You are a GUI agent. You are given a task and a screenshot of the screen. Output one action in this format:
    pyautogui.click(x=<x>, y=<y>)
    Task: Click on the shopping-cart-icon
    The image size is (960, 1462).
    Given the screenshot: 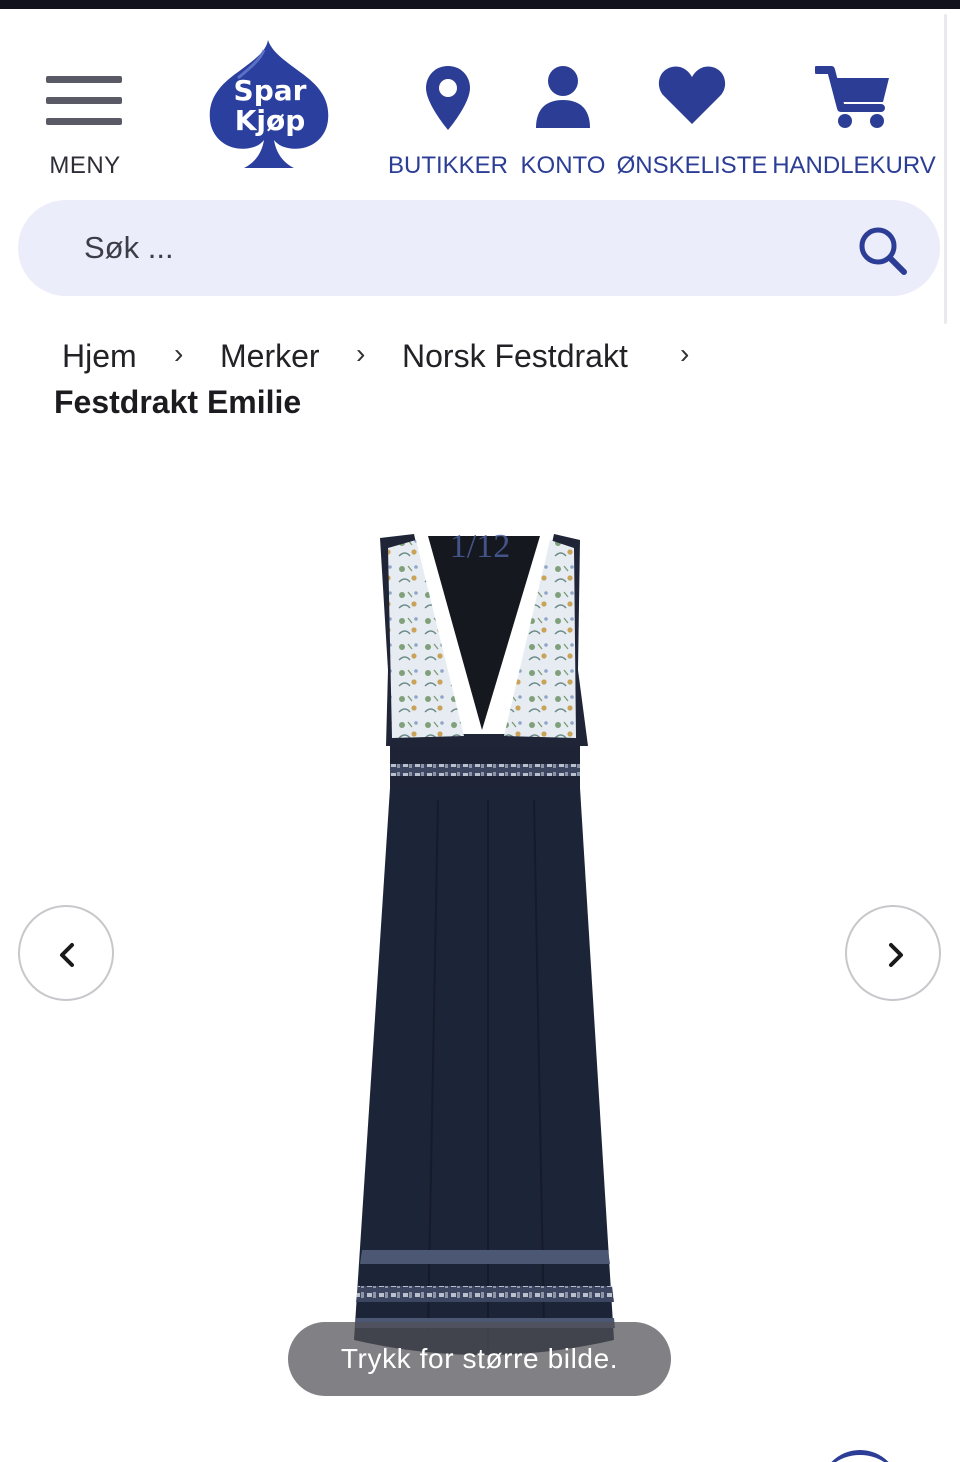 What is the action you would take?
    pyautogui.click(x=852, y=97)
    